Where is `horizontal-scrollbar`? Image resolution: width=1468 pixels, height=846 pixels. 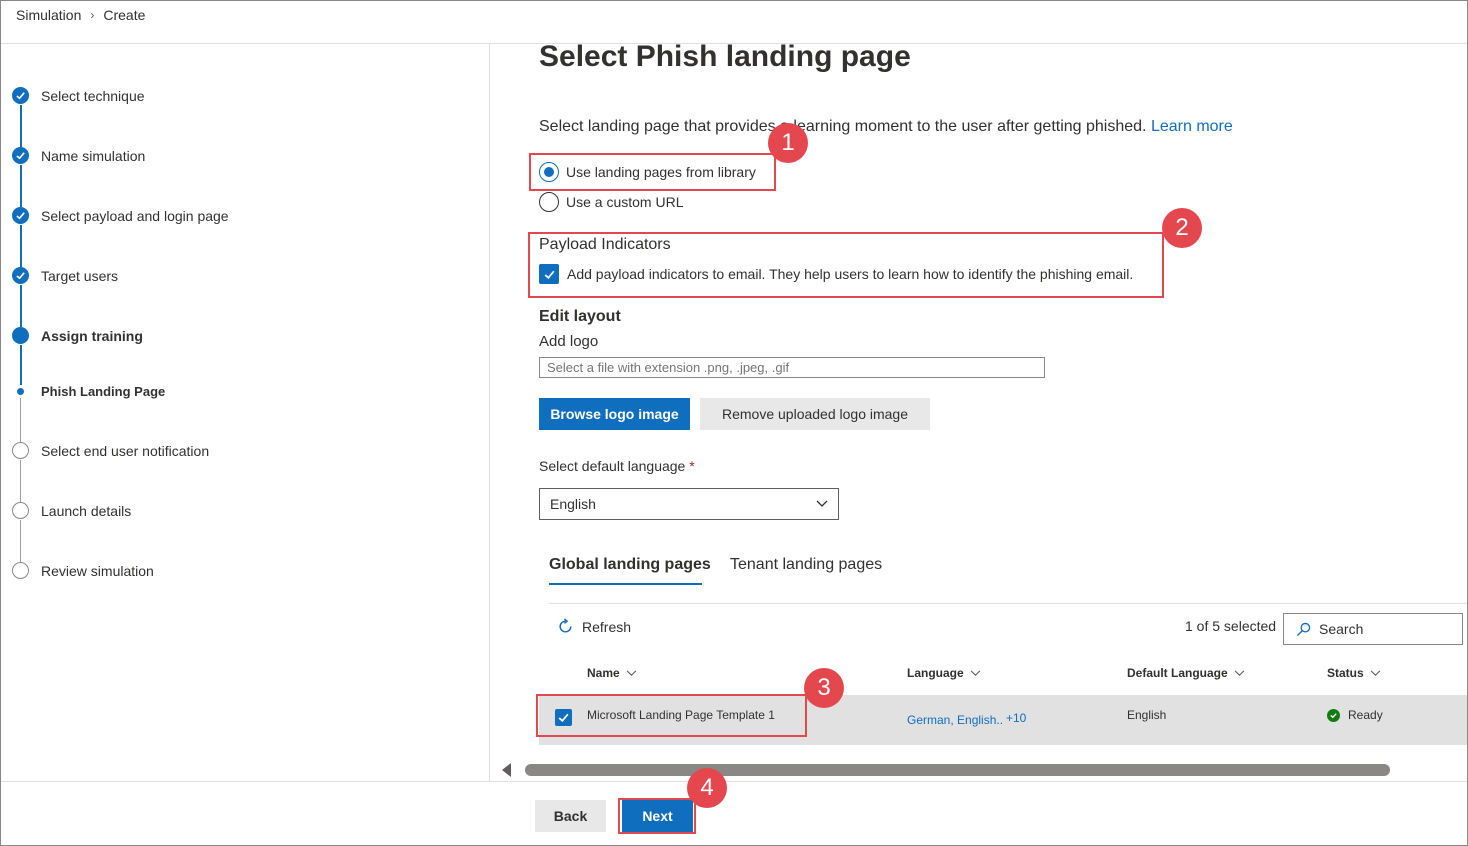 horizontal-scrollbar is located at coordinates (957, 770).